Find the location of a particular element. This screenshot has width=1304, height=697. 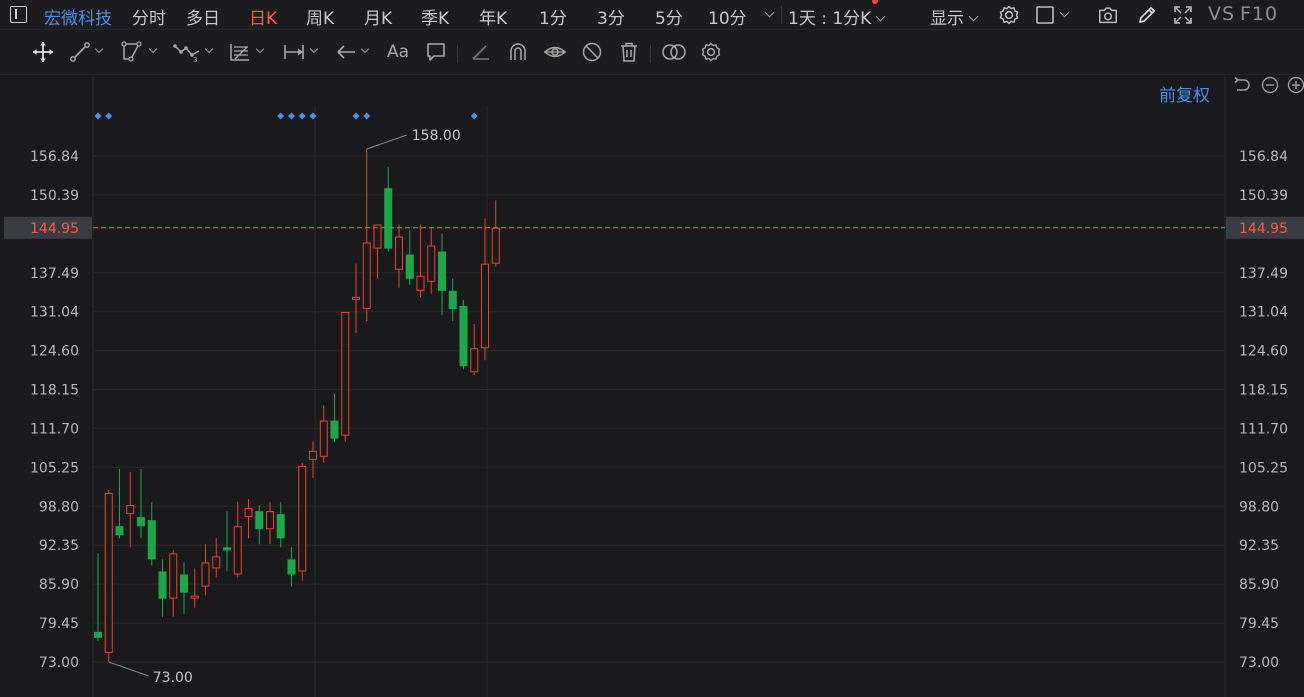

high-annotation: 158.00 is located at coordinates (436, 136).